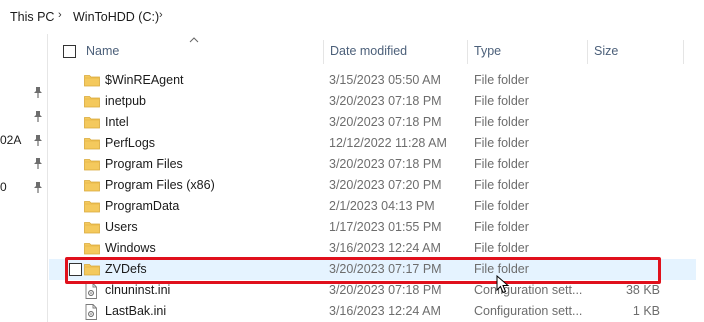 This screenshot has width=704, height=322. What do you see at coordinates (138, 290) in the screenshot?
I see `file-name: clnuninst.ini` at bounding box center [138, 290].